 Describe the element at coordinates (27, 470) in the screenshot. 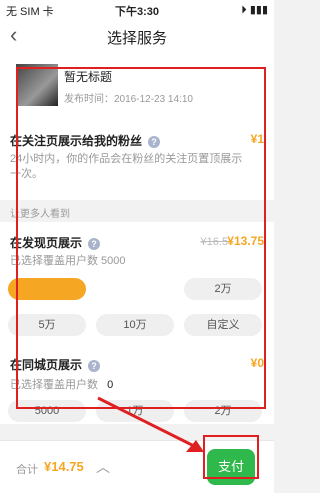

I see `total-label: 合计` at that location.